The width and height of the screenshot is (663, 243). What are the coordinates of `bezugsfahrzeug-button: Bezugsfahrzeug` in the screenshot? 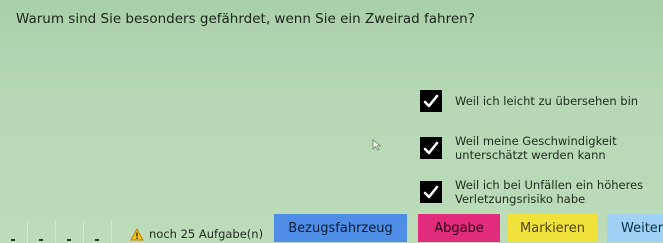 It's located at (340, 228).